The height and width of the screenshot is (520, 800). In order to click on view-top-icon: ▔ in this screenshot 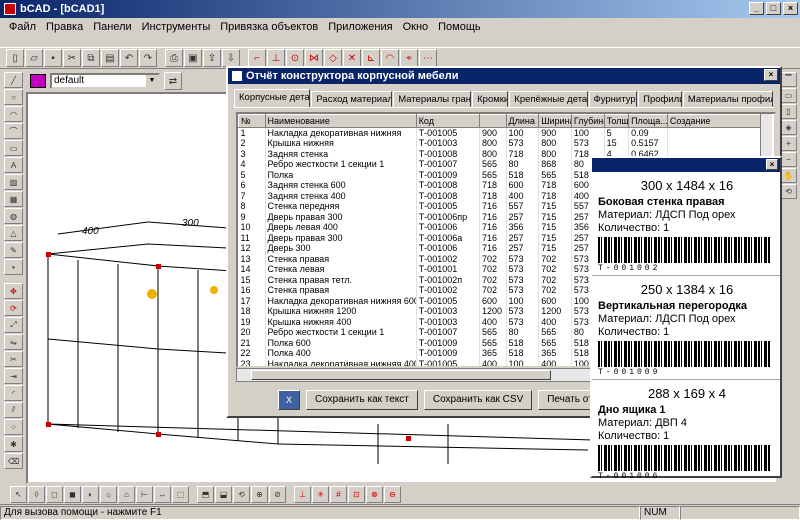, I will do `click(788, 79)`.